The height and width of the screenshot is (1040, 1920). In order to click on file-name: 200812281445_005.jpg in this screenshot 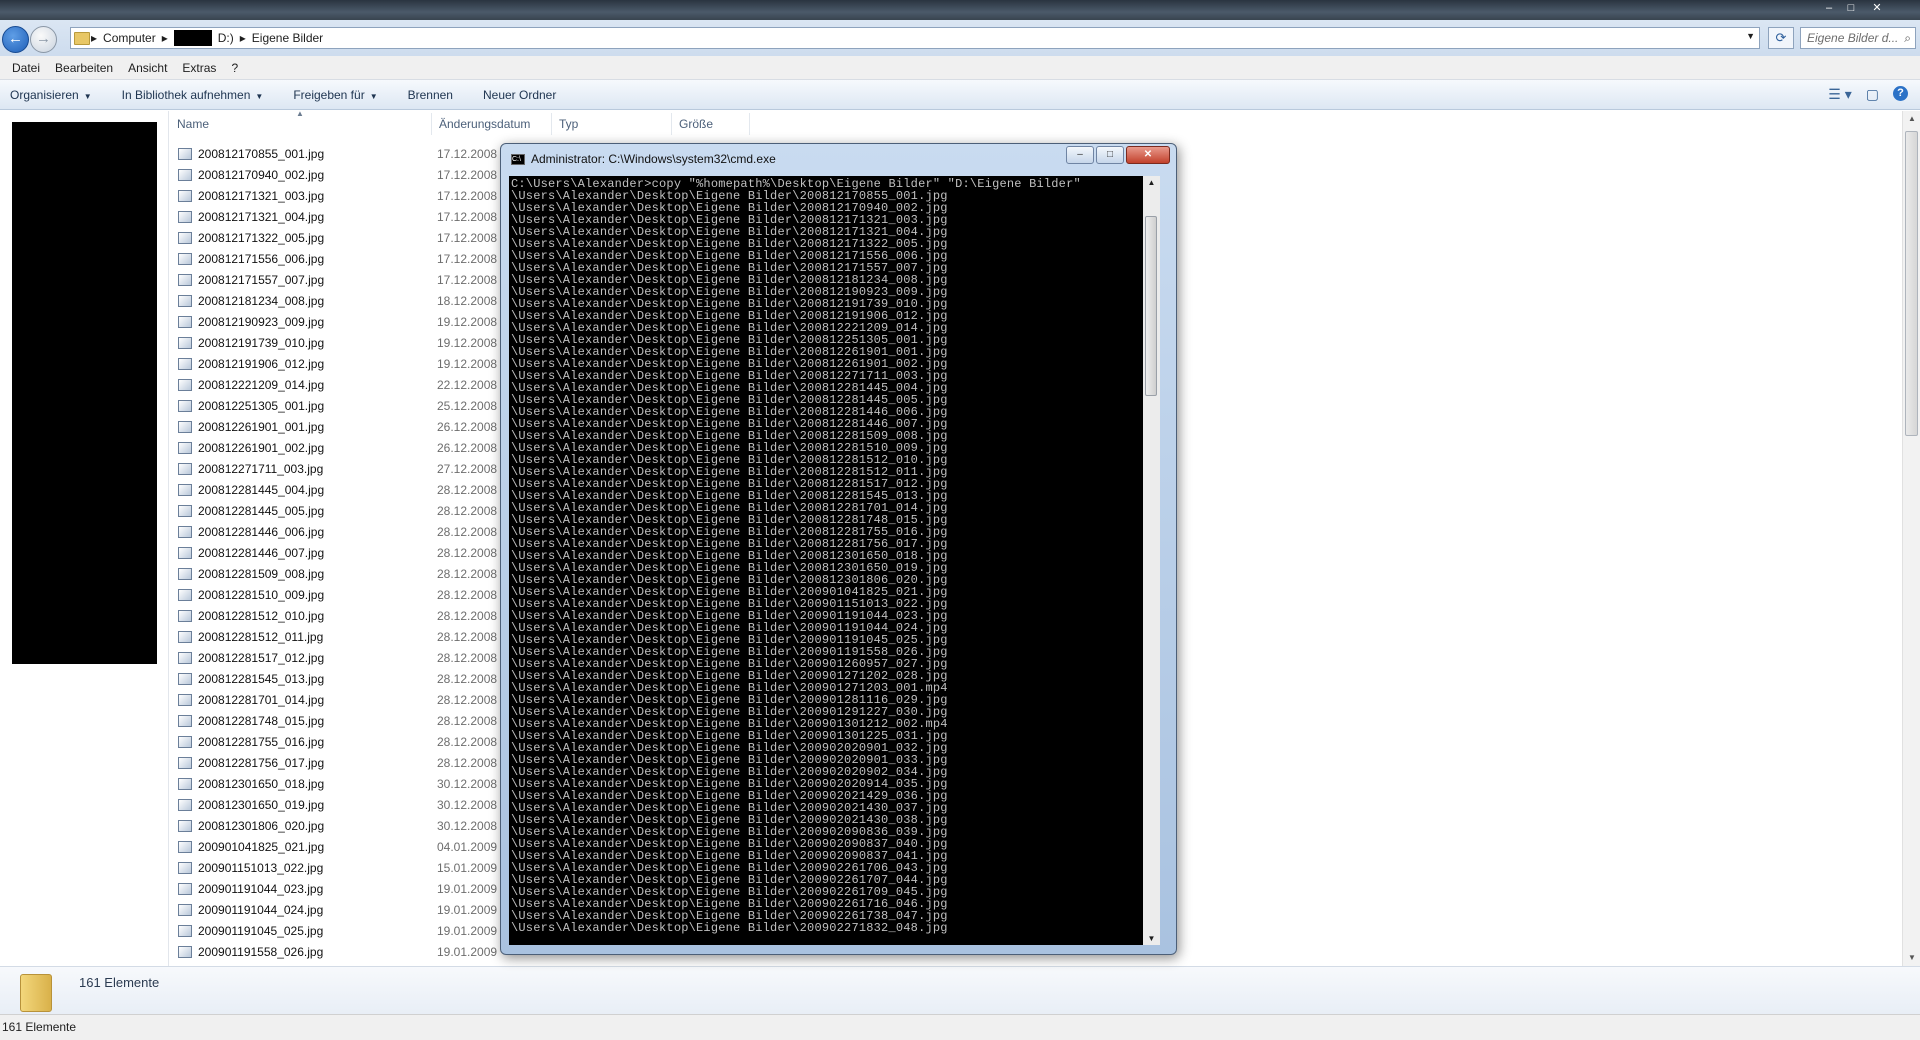, I will do `click(261, 511)`.